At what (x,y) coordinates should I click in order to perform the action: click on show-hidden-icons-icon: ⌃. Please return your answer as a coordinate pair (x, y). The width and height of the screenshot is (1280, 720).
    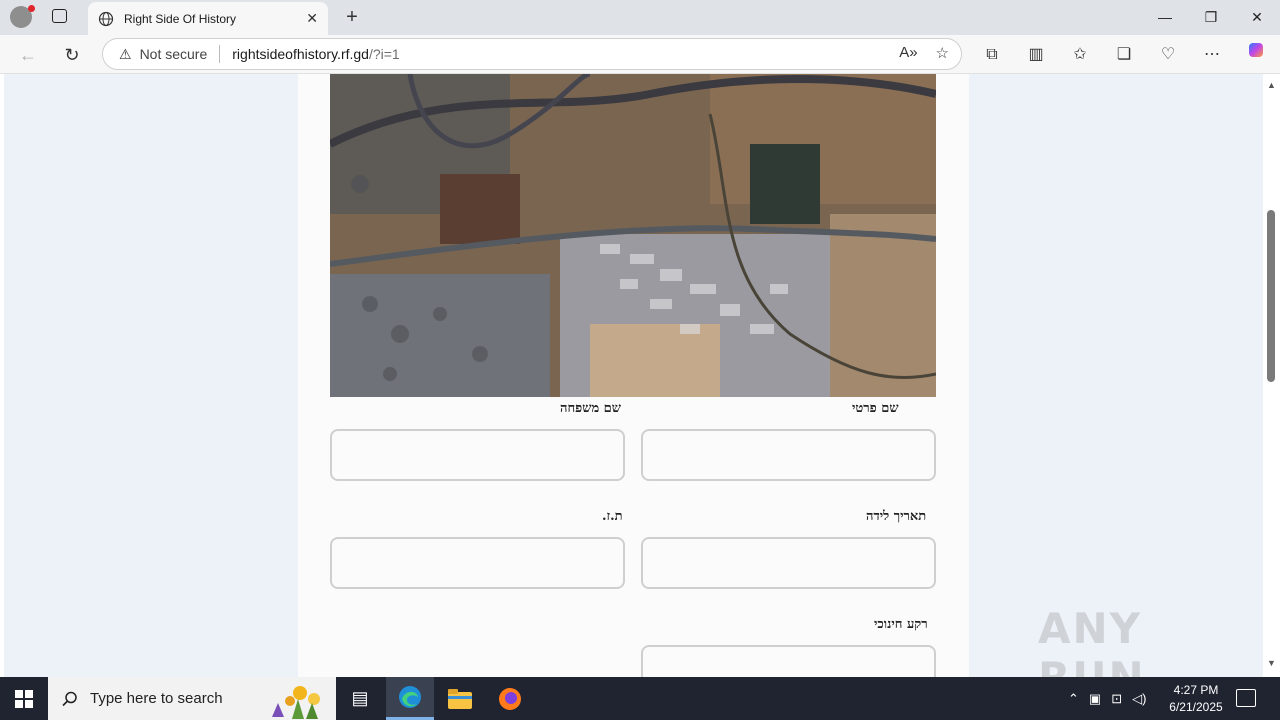
    Looking at the image, I should click on (1073, 699).